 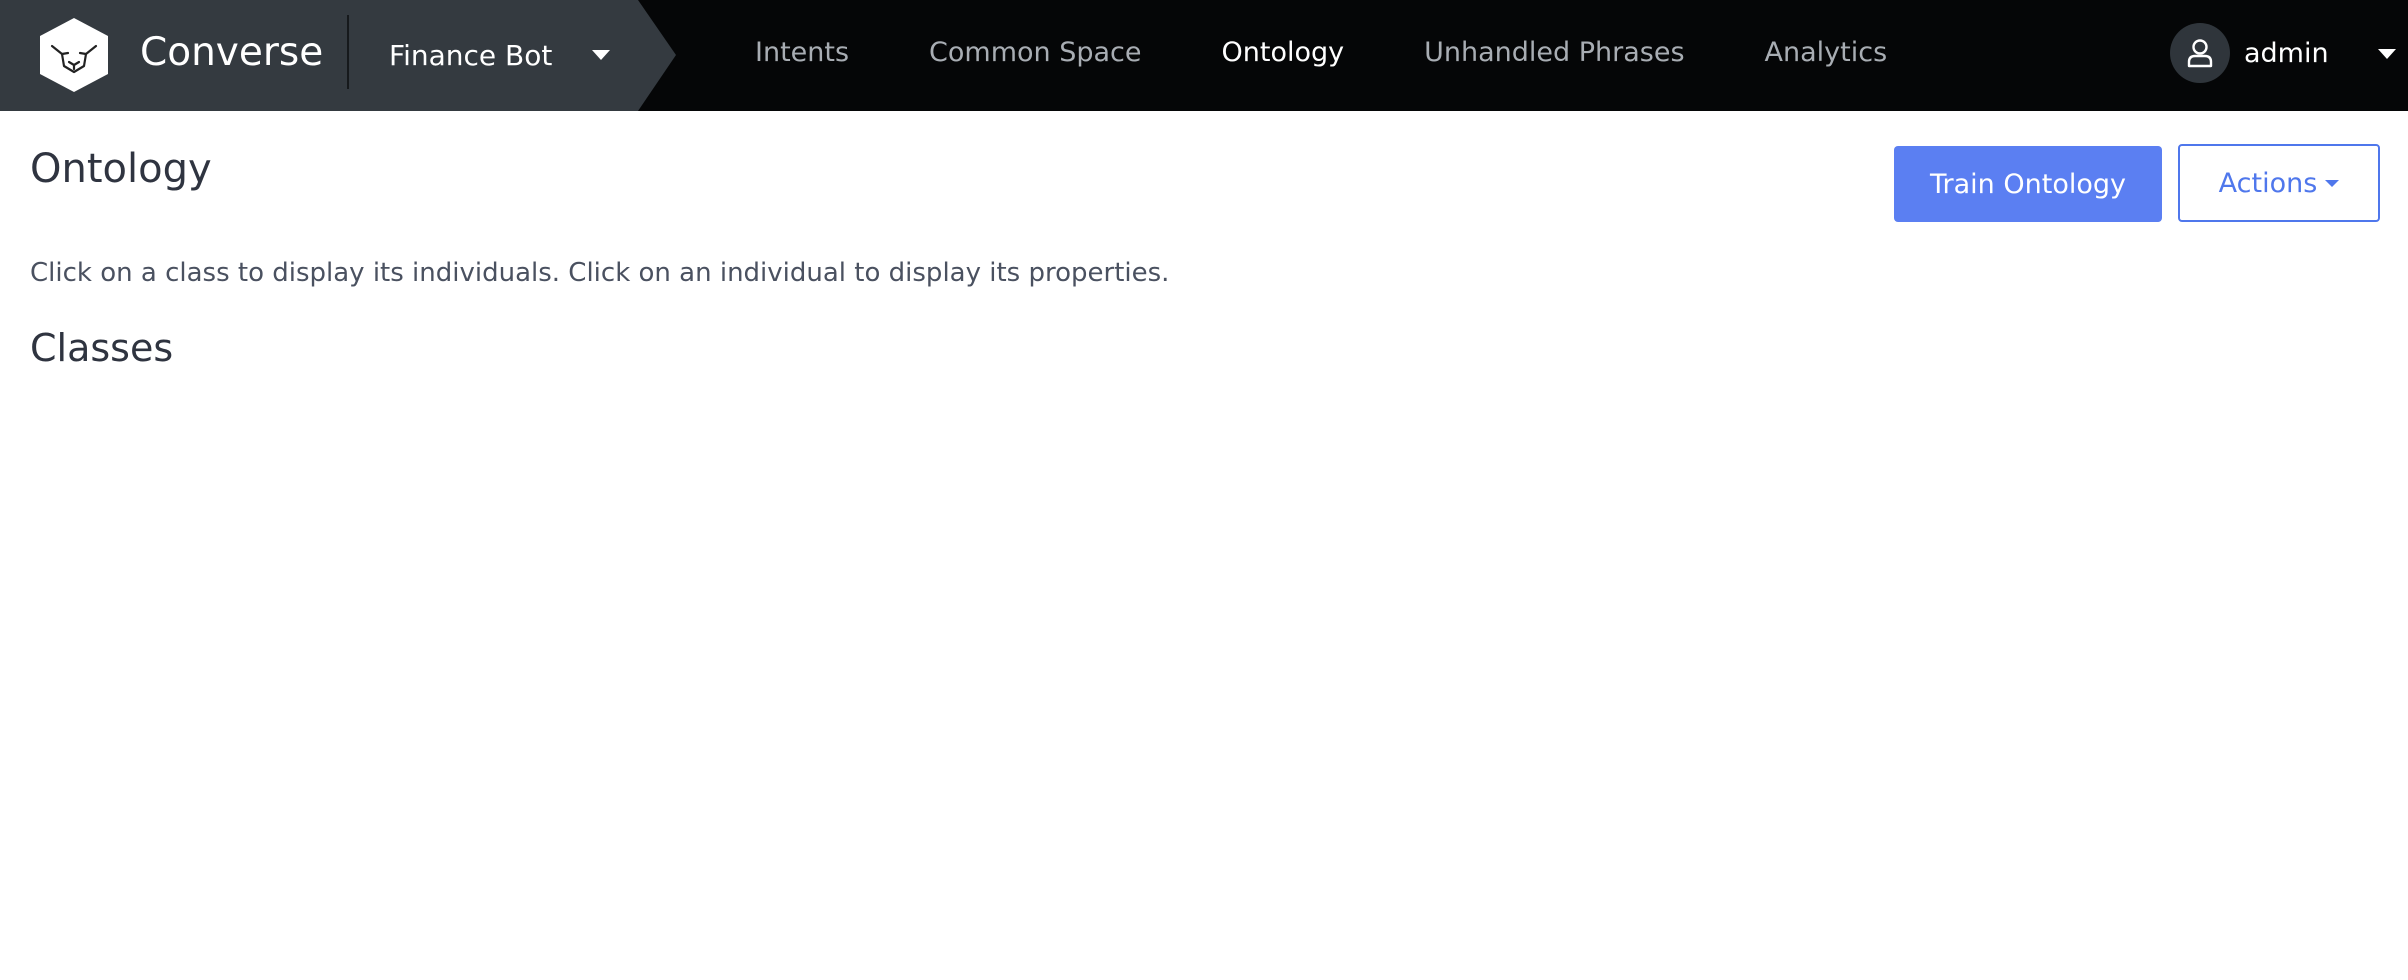 I want to click on user-icon, so click(x=2200, y=53).